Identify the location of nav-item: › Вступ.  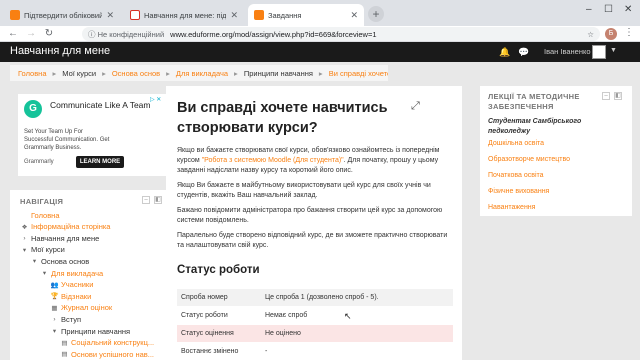
(65, 319).